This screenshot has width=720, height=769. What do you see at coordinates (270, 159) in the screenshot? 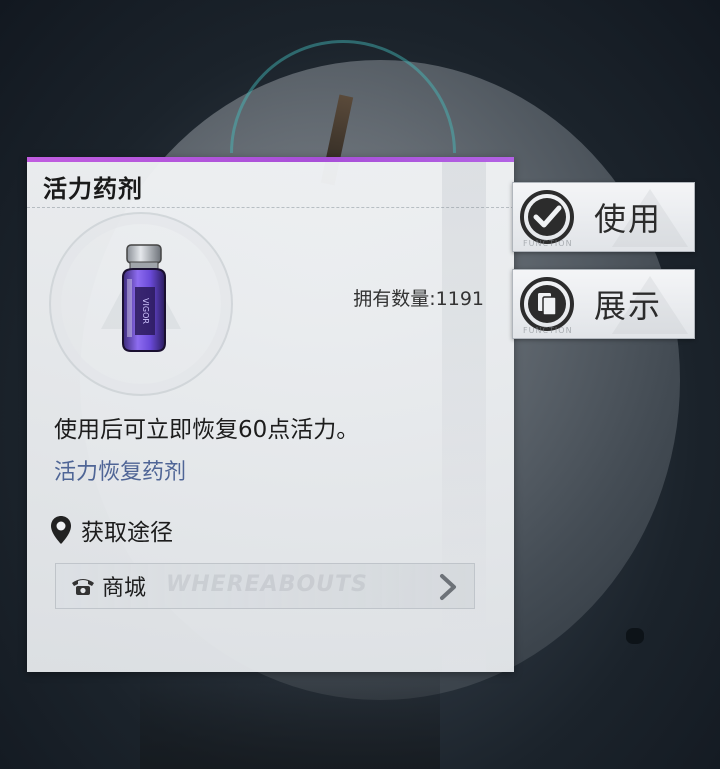
I see `rarity-bar` at bounding box center [270, 159].